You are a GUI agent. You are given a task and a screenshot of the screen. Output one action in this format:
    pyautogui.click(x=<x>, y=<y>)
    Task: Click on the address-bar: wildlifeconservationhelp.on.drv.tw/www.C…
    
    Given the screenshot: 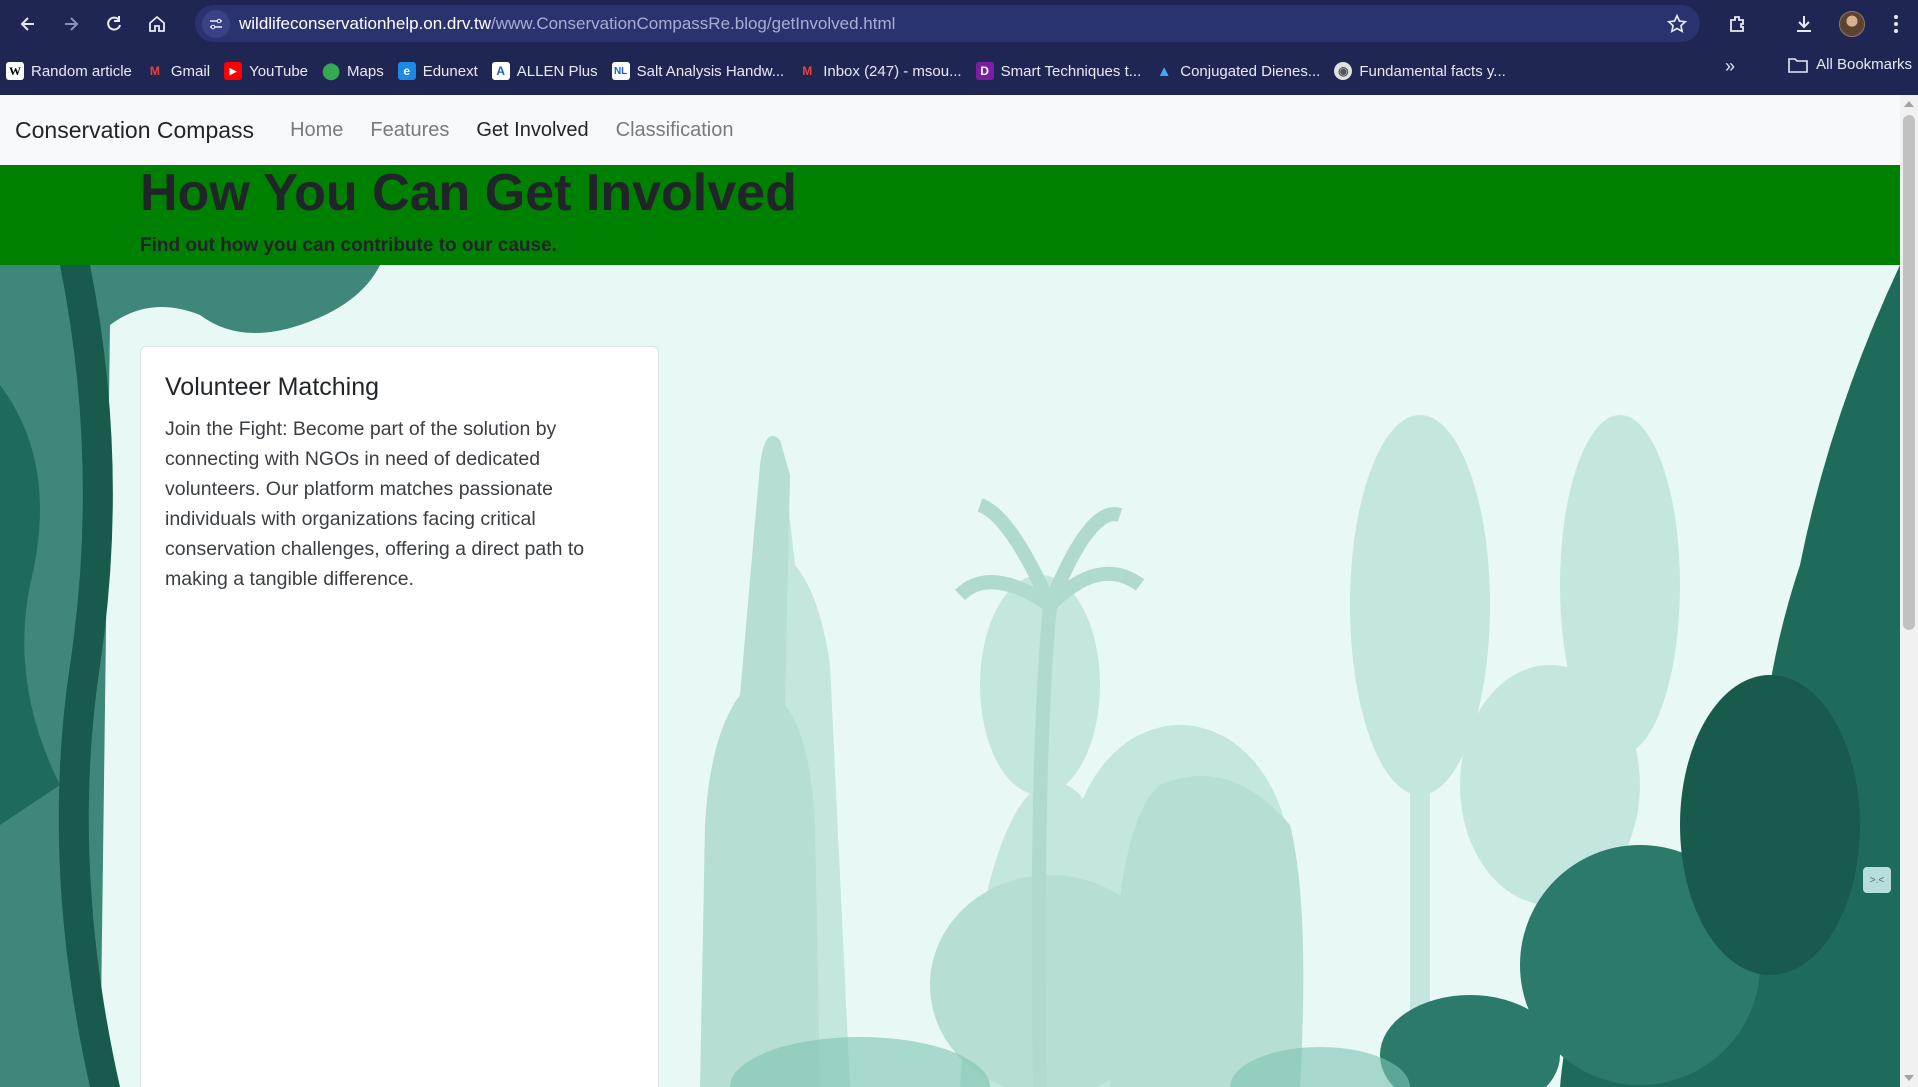 What is the action you would take?
    pyautogui.click(x=947, y=23)
    